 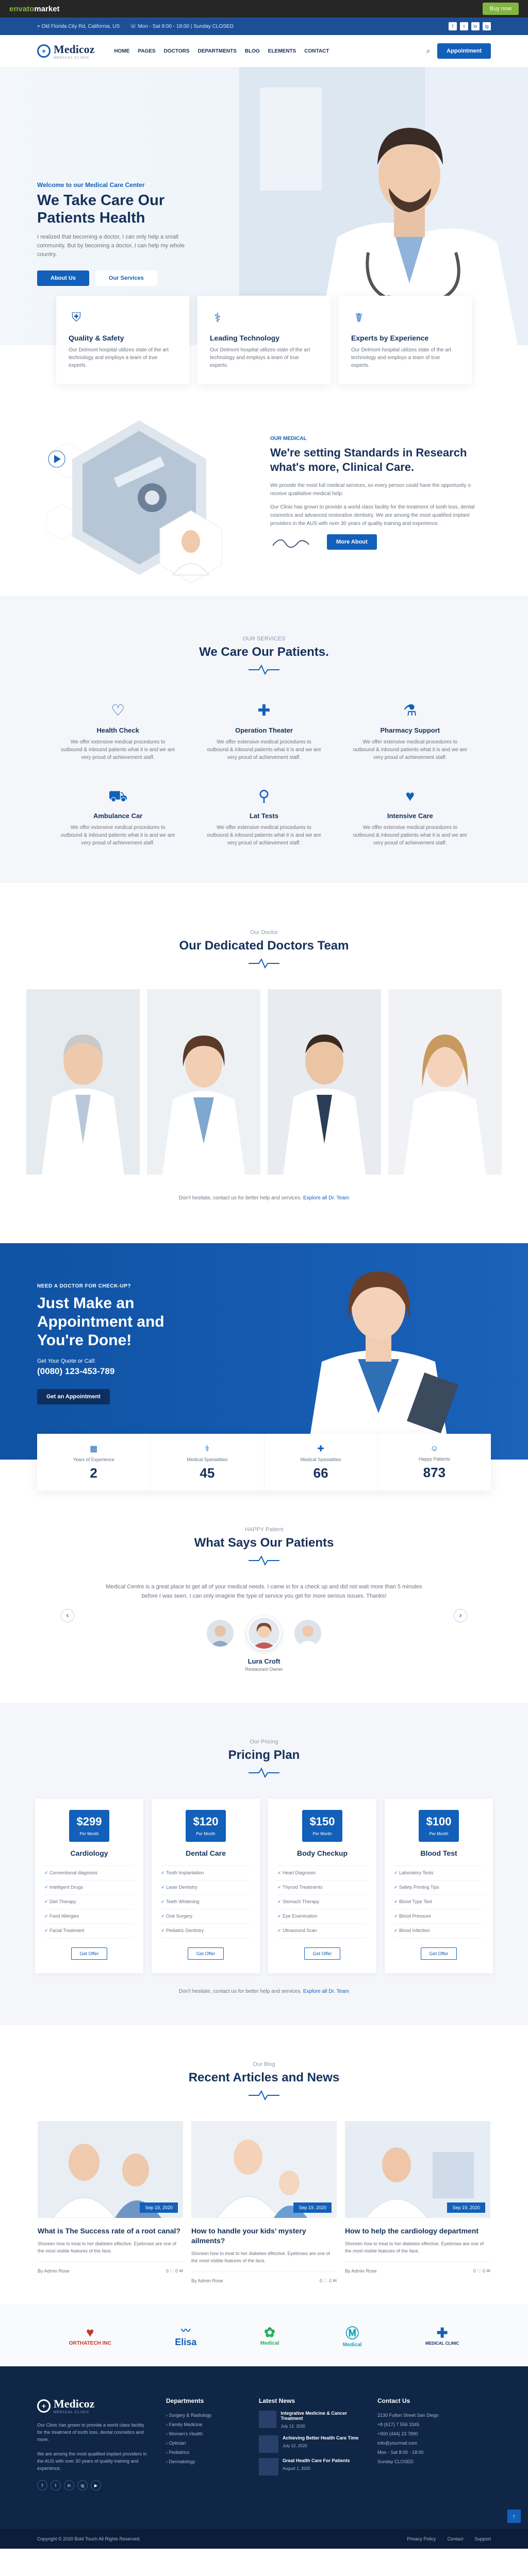 I want to click on blog-image: Sep 19, 2020, so click(x=264, y=2169).